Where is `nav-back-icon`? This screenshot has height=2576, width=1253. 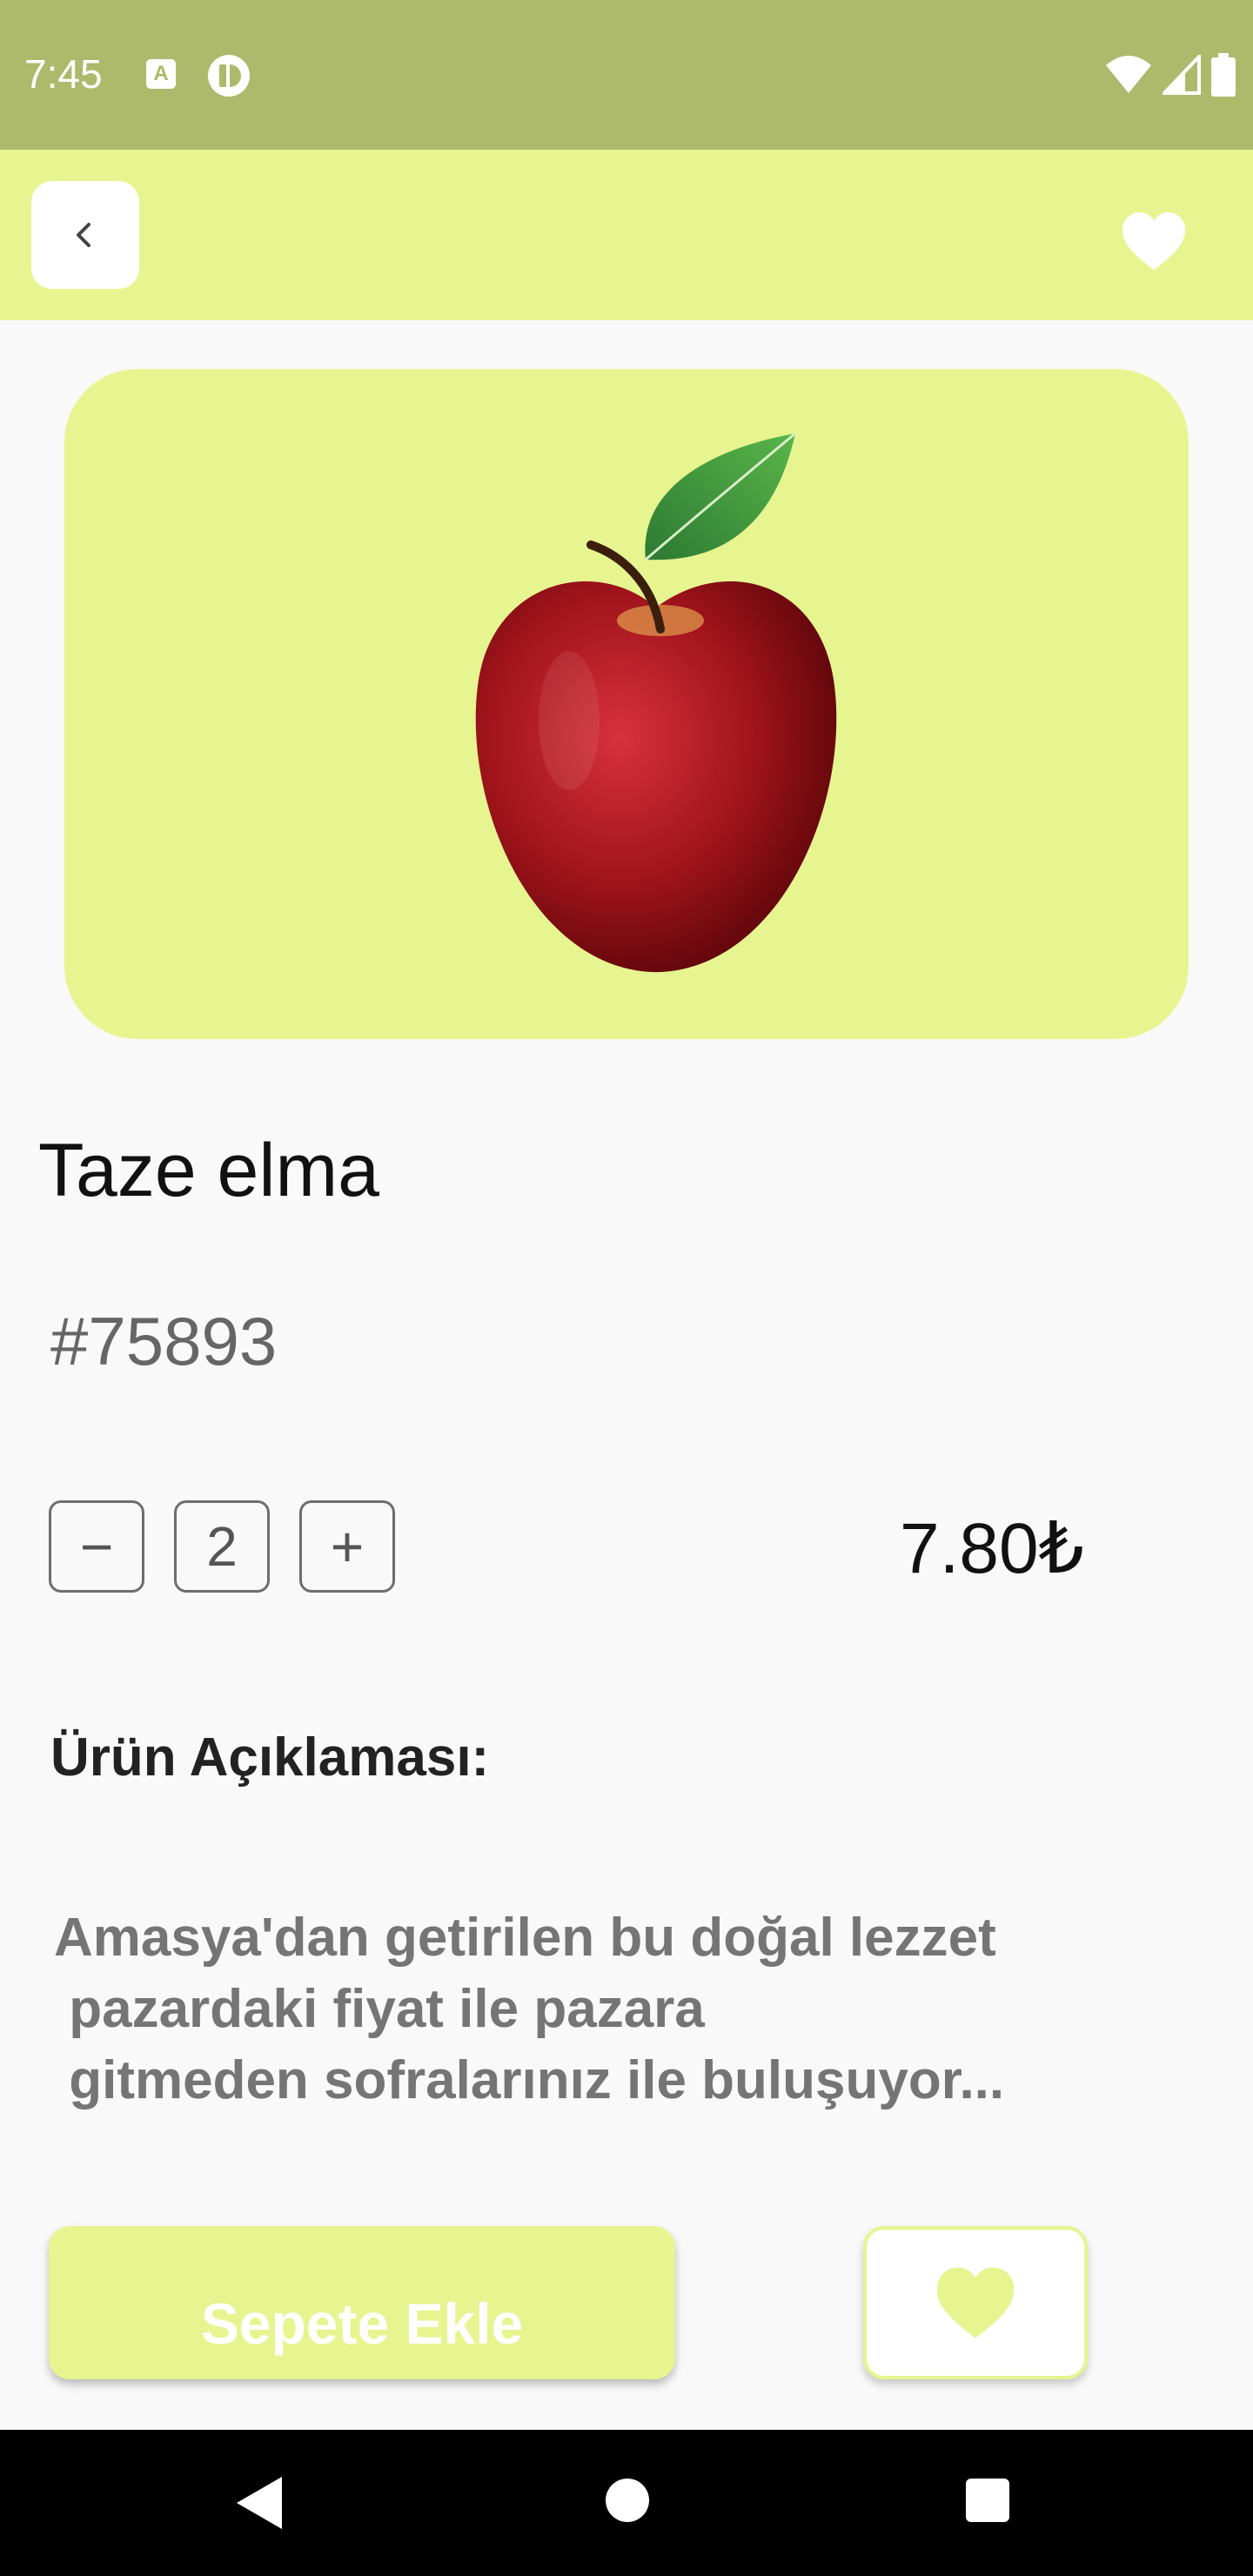
nav-back-icon is located at coordinates (259, 2503).